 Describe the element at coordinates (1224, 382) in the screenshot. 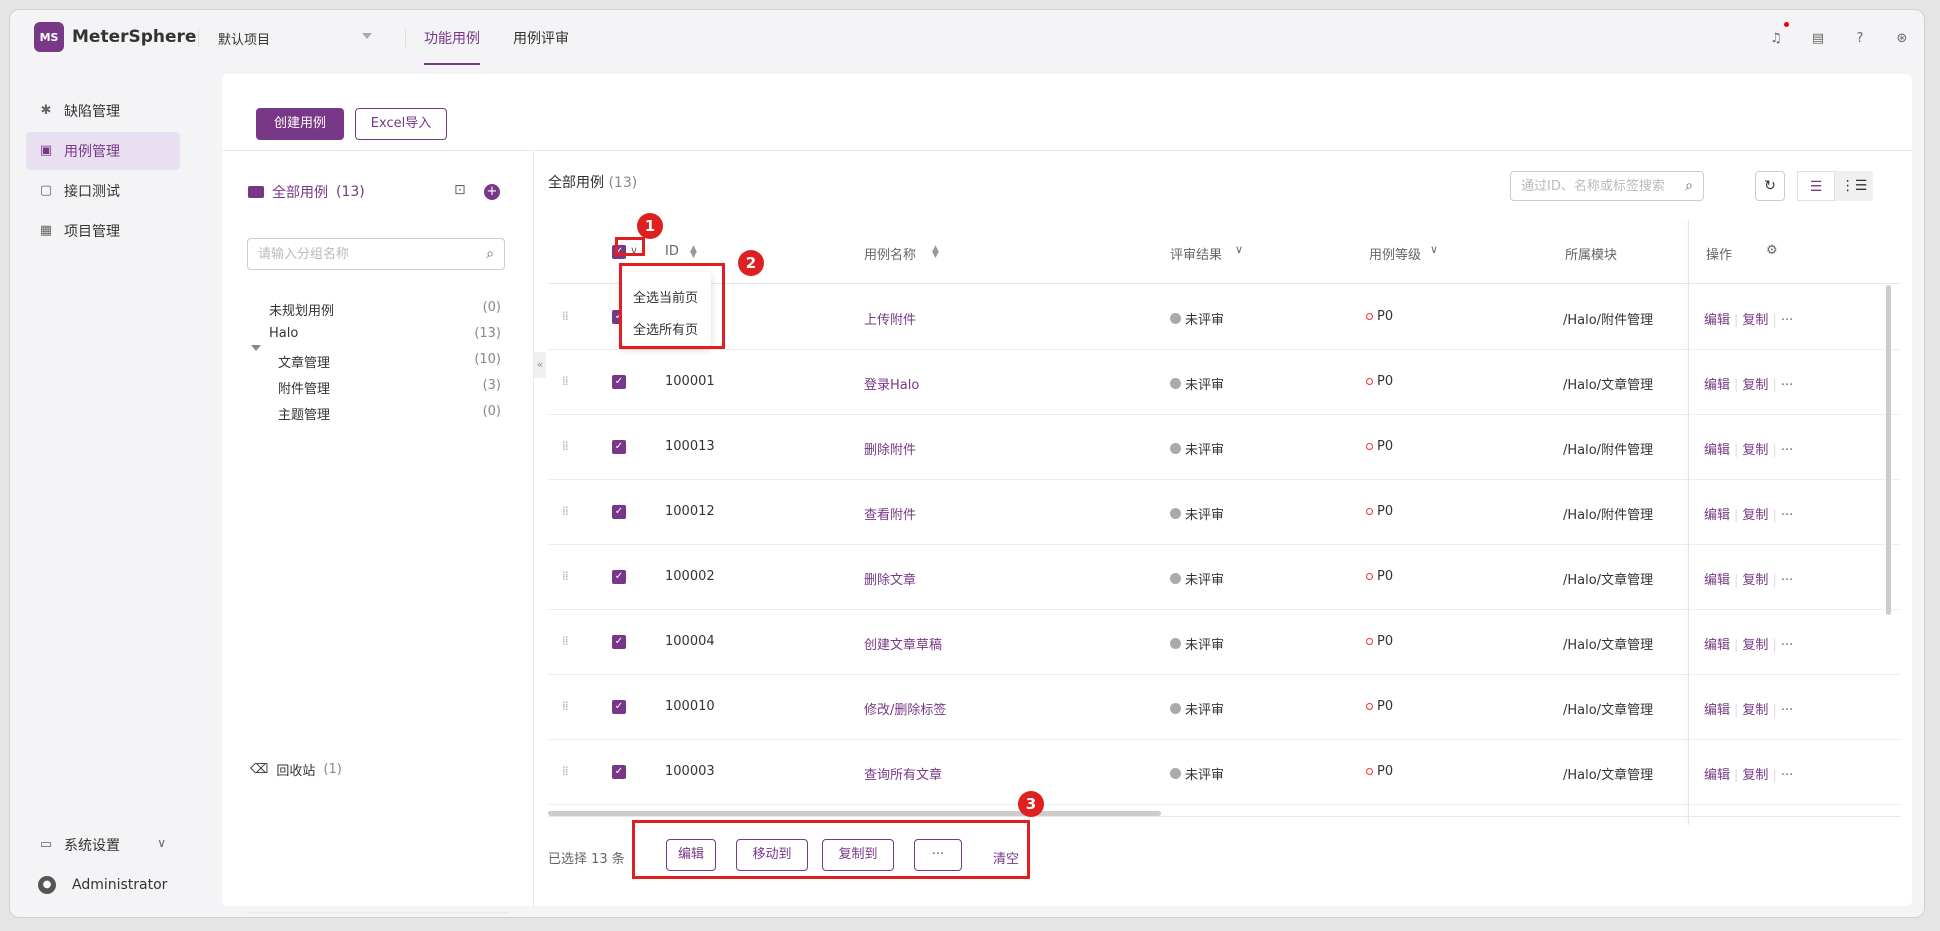

I see `table-row: ⁞⁞ ✓ 100001 登录Halo 未评审 P0/Halo/文章管理 编辑 | 复制 | ···` at that location.